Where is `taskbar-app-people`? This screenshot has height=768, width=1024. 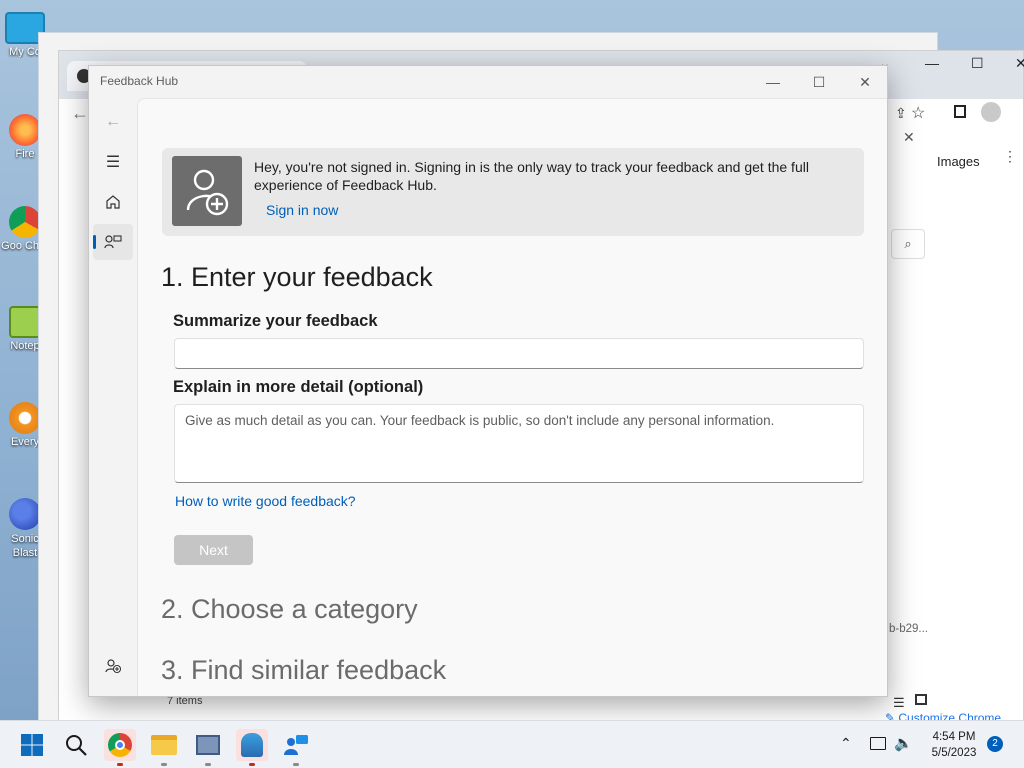
taskbar-app-people is located at coordinates (252, 747).